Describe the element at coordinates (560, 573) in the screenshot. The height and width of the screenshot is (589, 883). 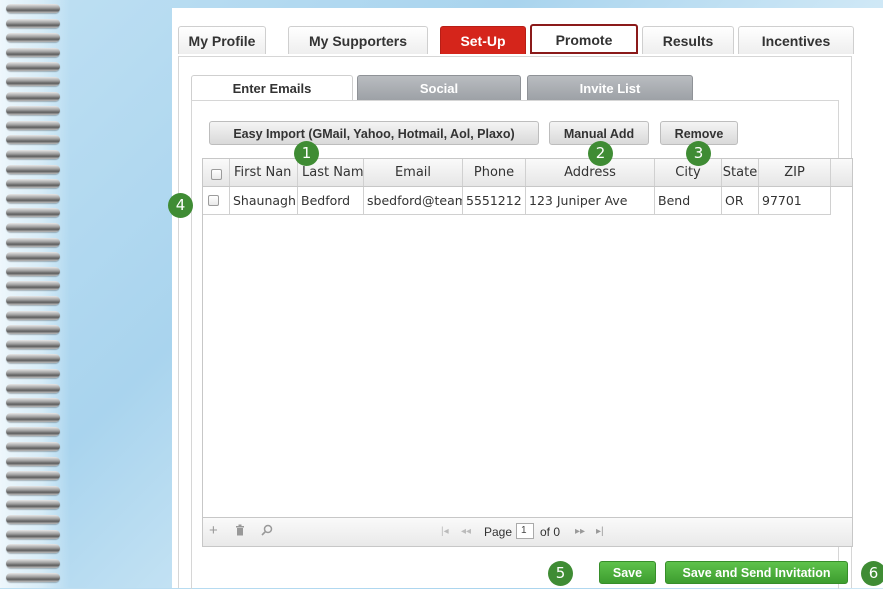
I see `callout-badge: 5` at that location.